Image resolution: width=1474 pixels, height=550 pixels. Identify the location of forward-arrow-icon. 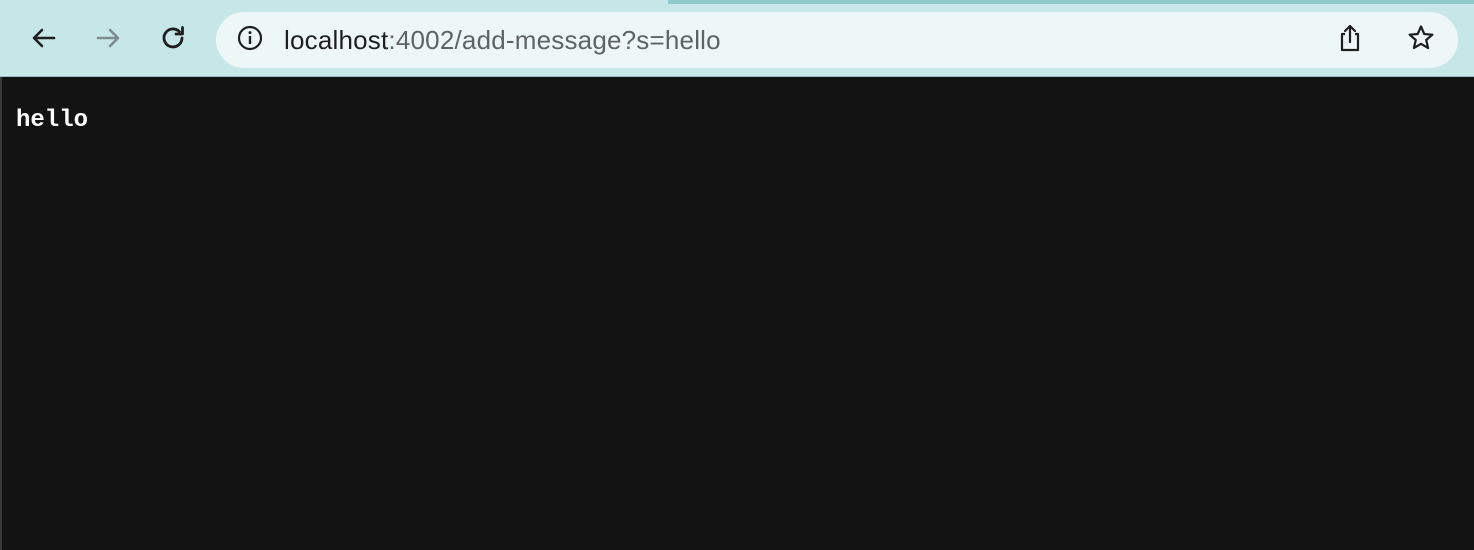
(108, 40).